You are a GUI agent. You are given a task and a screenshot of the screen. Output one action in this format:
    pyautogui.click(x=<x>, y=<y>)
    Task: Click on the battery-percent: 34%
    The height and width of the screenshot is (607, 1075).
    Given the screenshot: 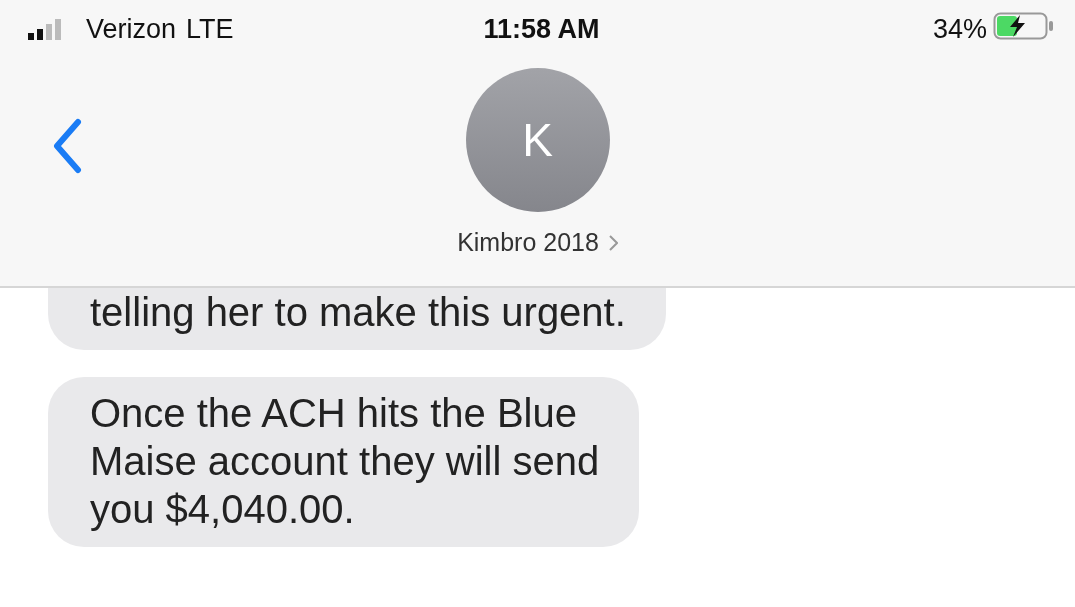 What is the action you would take?
    pyautogui.click(x=959, y=29)
    